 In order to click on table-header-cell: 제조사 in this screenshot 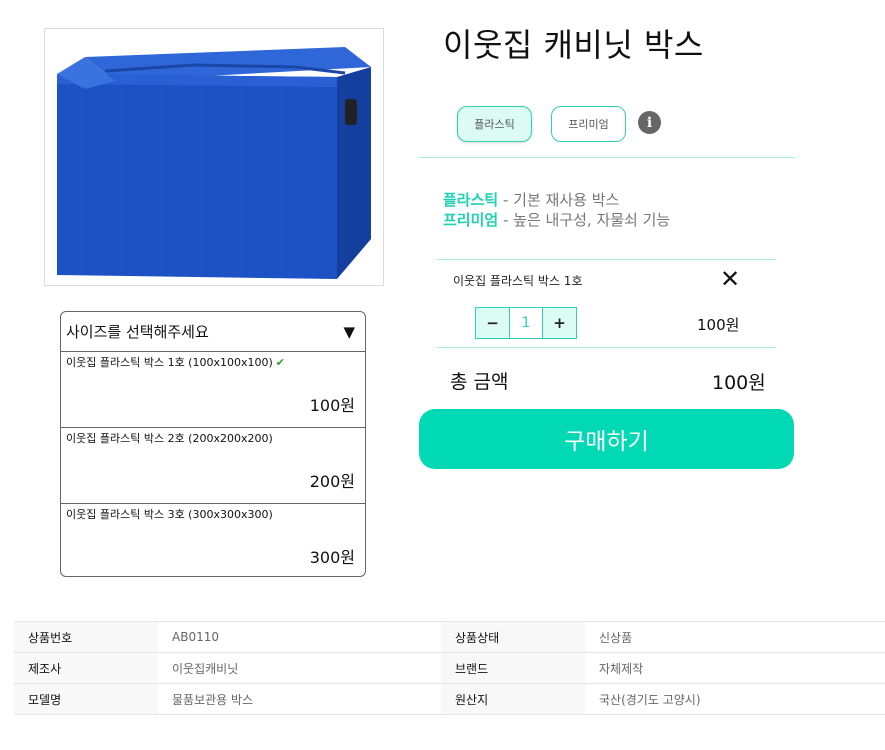, I will do `click(86, 668)`.